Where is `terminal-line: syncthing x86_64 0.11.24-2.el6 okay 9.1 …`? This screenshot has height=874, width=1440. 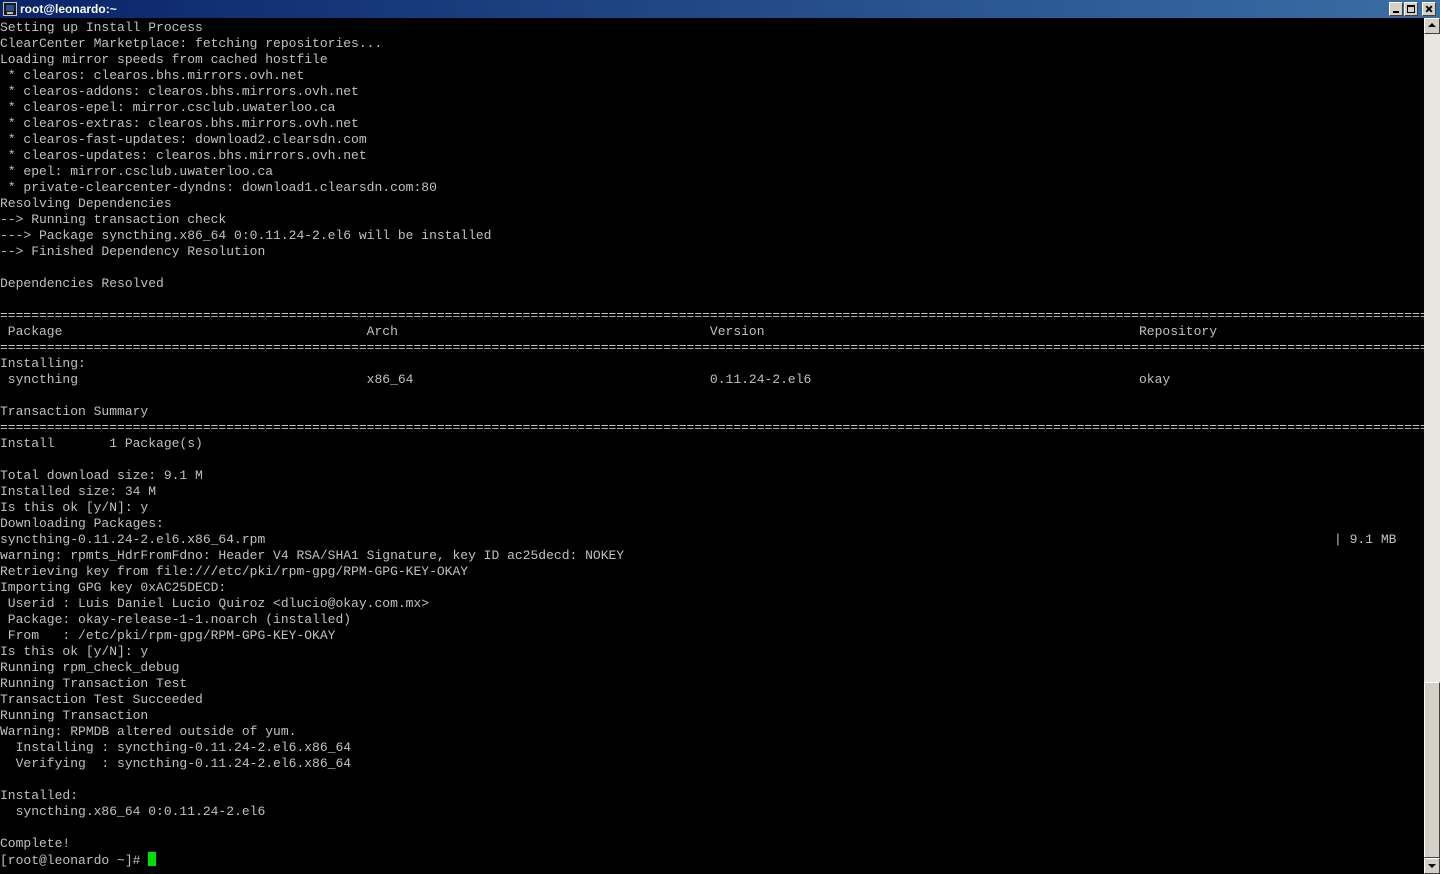 terminal-line: syncthing x86_64 0.11.24-2.el6 okay 9.1 … is located at coordinates (712, 379).